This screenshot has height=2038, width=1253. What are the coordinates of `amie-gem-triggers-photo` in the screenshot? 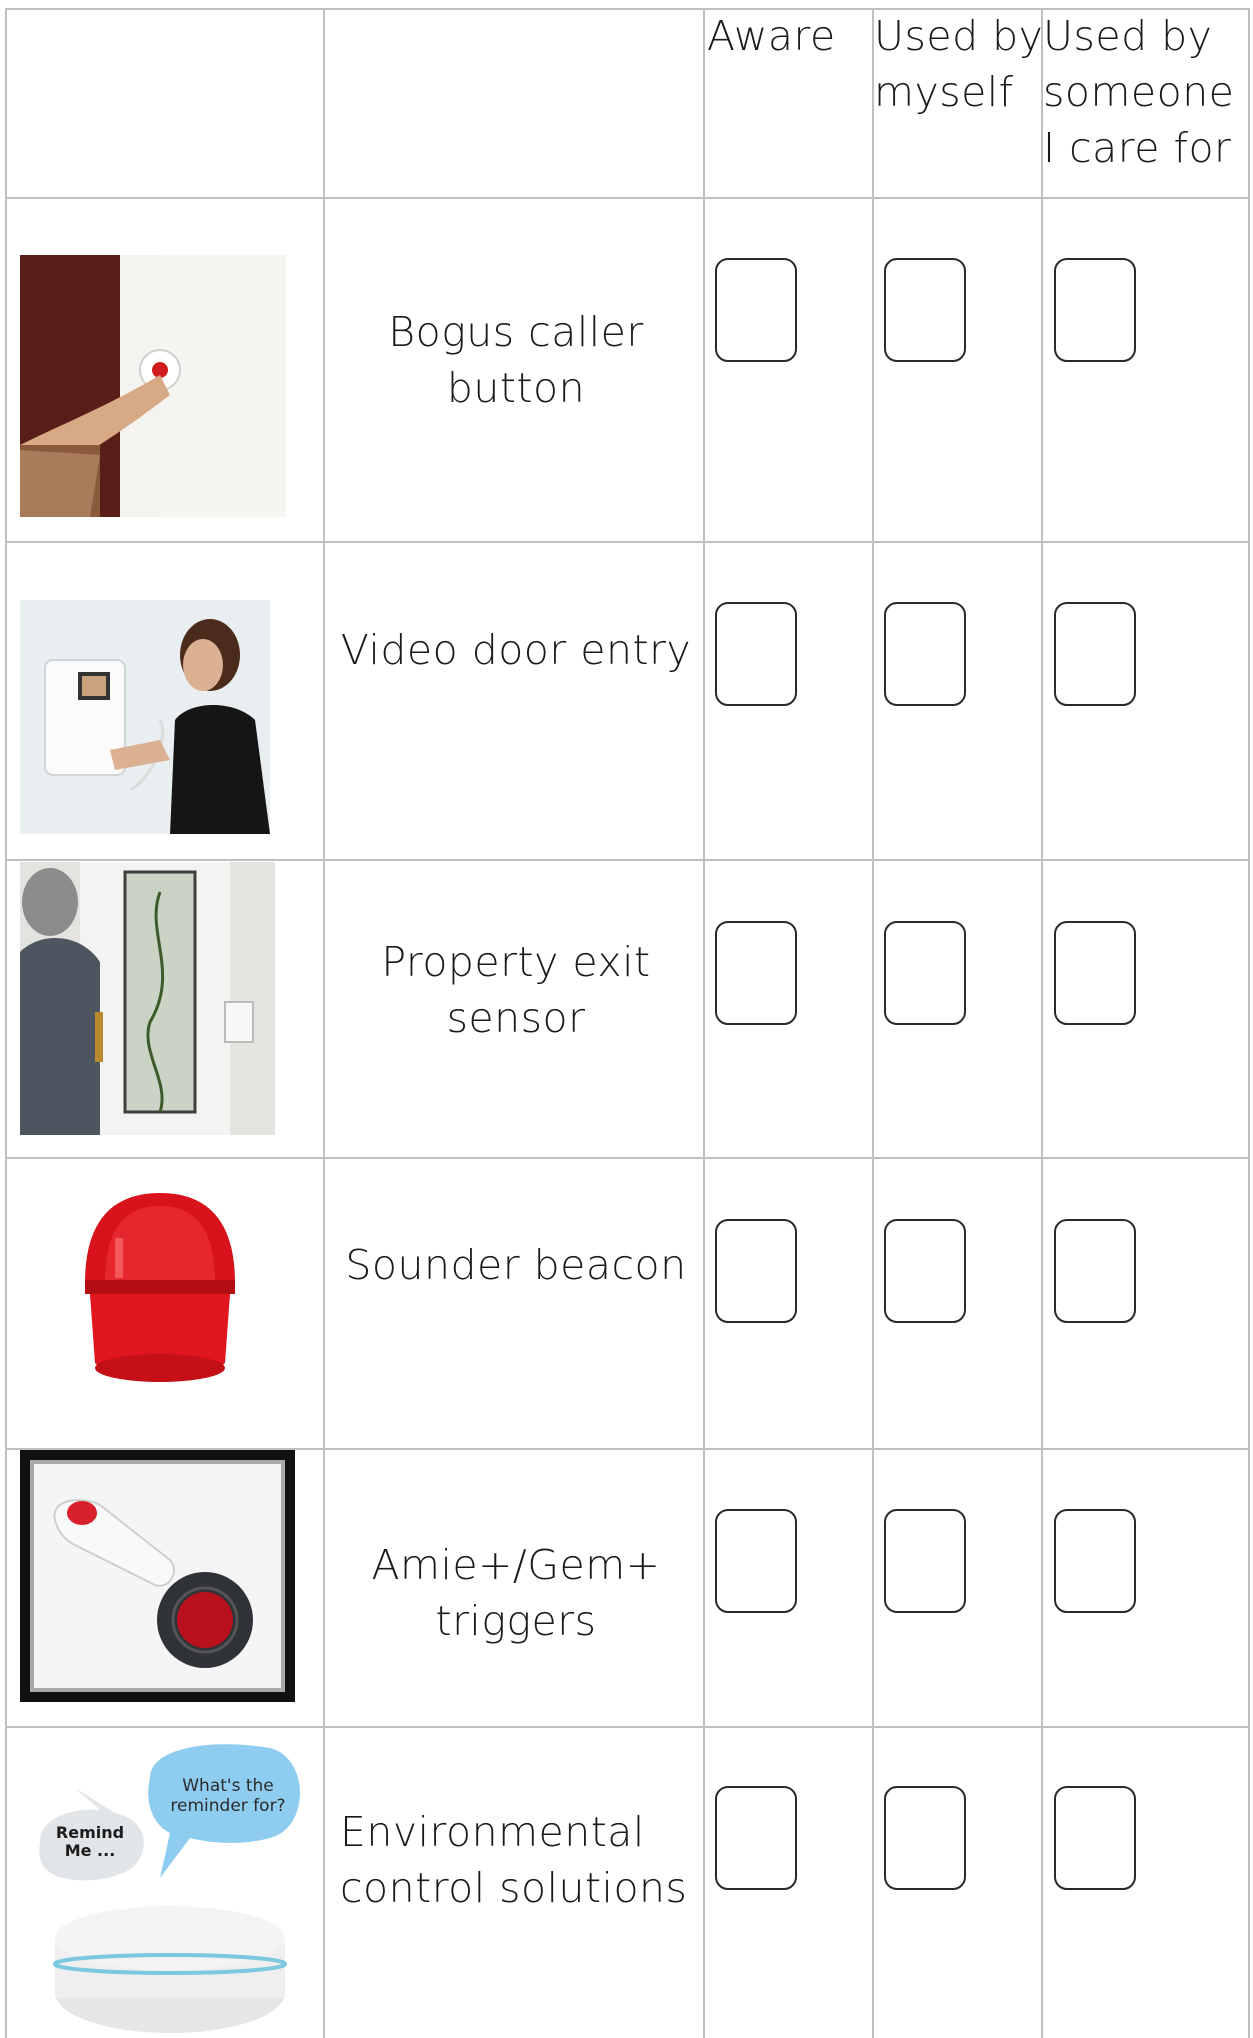 It's located at (157, 1576).